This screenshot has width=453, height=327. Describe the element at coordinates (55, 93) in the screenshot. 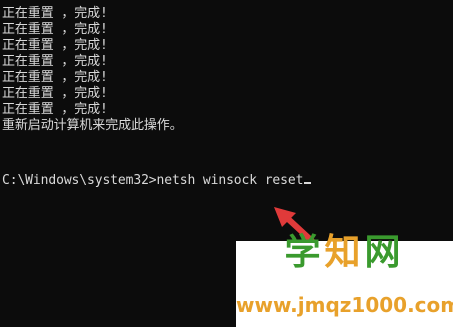

I see `output-line-6: 正在重置 ，完成!` at that location.